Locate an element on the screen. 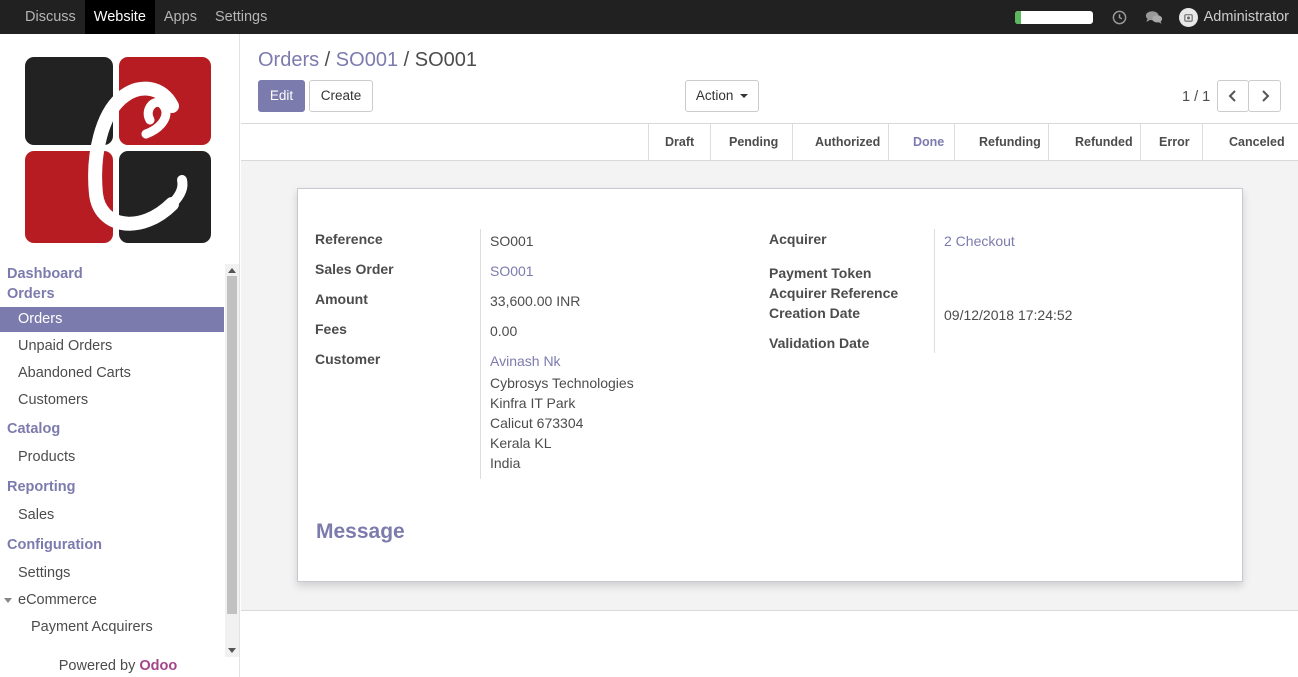  odoo-link: Odoo is located at coordinates (158, 666).